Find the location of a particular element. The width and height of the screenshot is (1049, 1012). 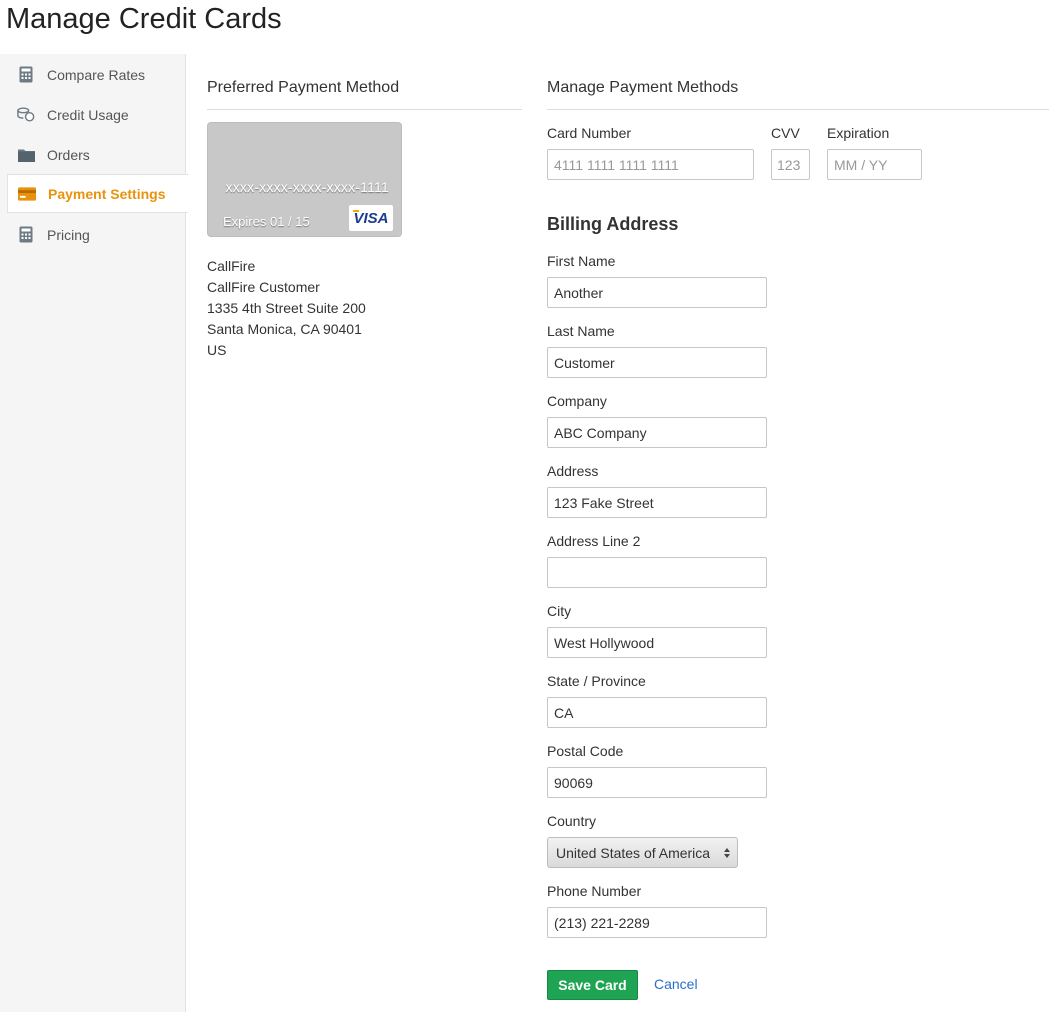

phone-number-input is located at coordinates (657, 922).